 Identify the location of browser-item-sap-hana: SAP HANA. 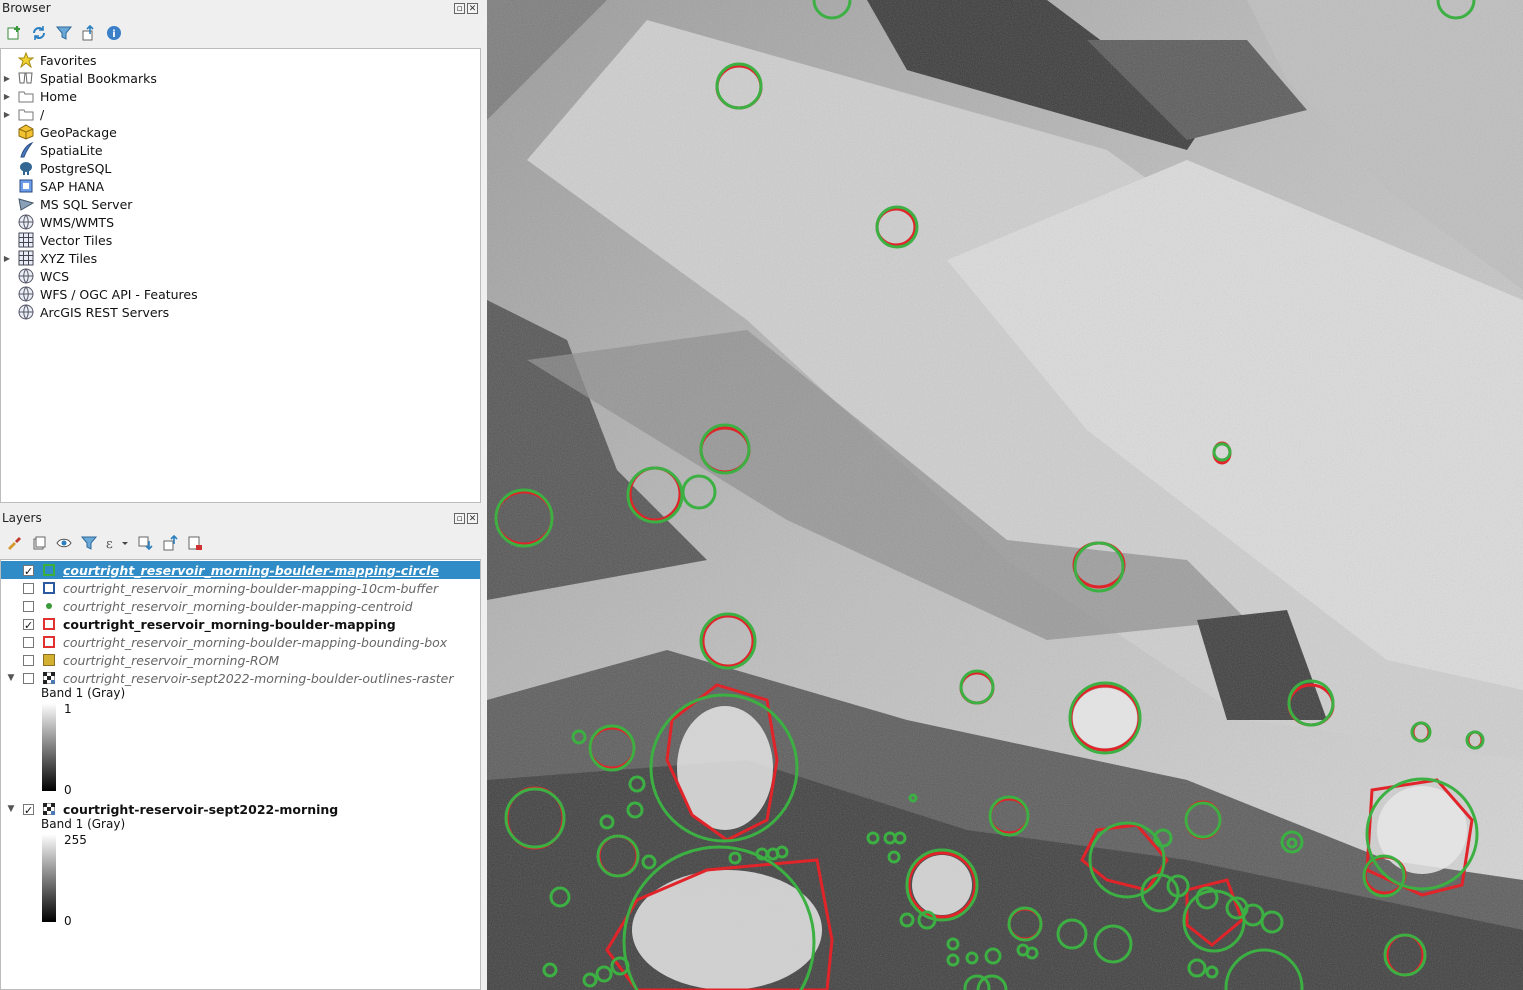
(52, 186).